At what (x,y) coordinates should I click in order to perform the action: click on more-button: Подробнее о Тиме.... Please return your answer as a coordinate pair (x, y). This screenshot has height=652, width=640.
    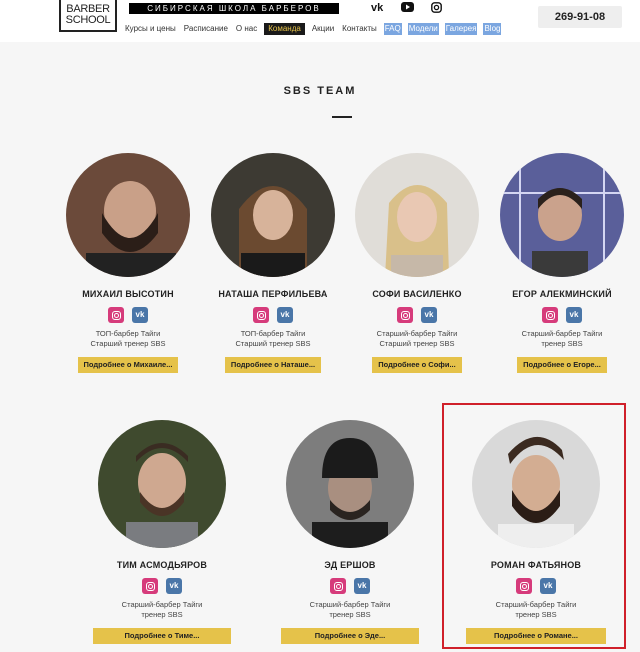
    Looking at the image, I should click on (162, 636).